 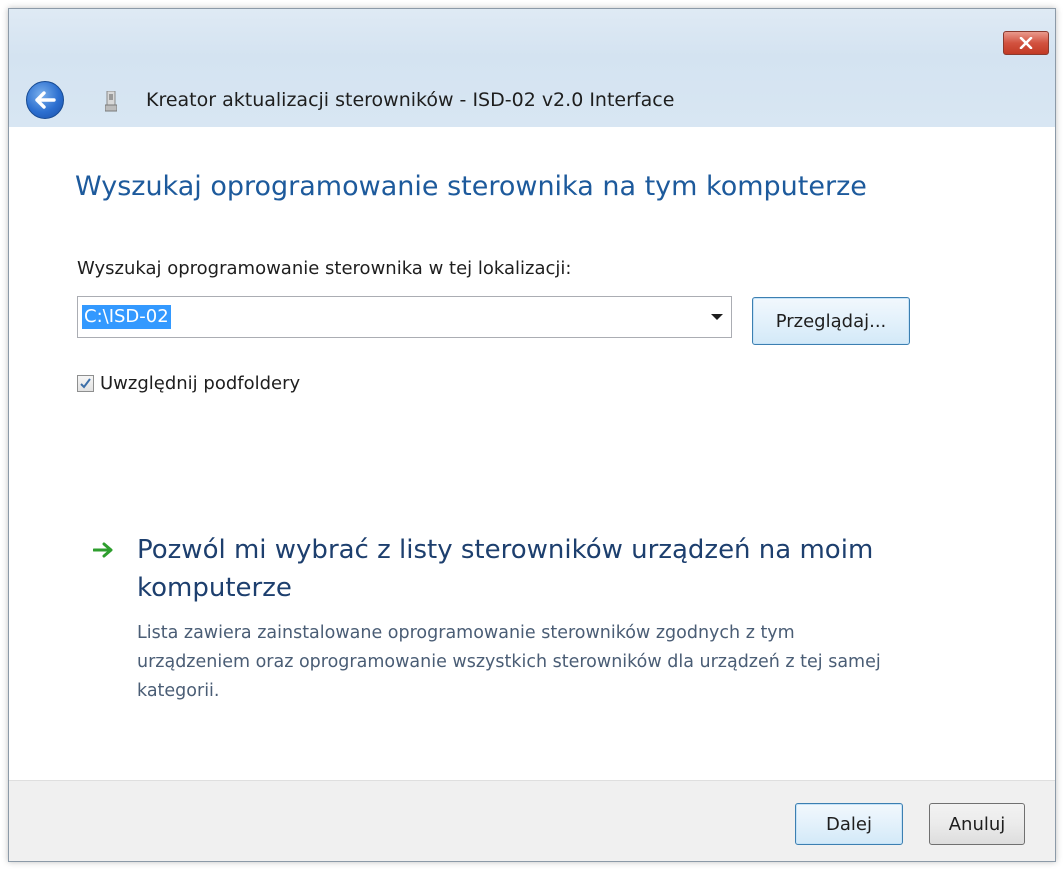 I want to click on wizard-footer: Dalej Anuluj, so click(x=532, y=820).